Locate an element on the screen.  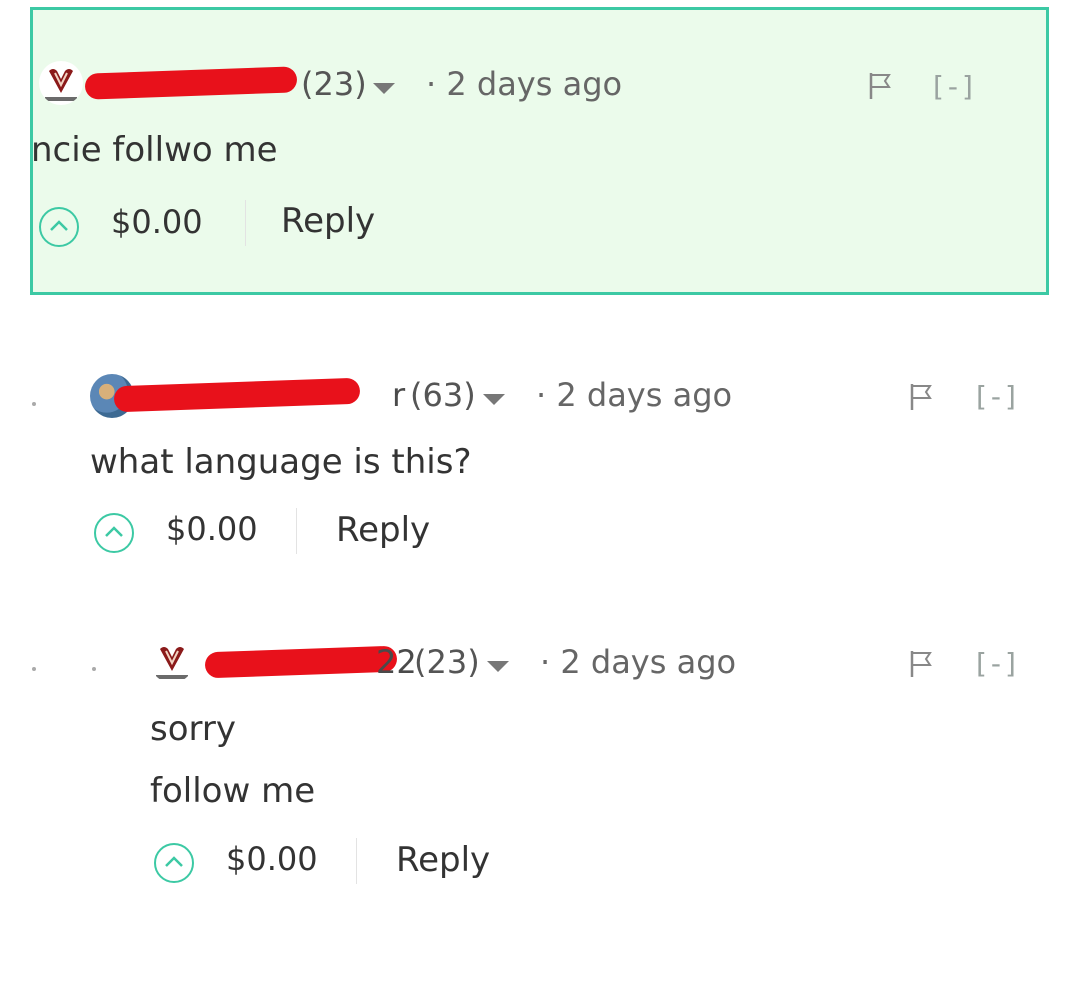
reputation-score: (63) is located at coordinates (443, 395).